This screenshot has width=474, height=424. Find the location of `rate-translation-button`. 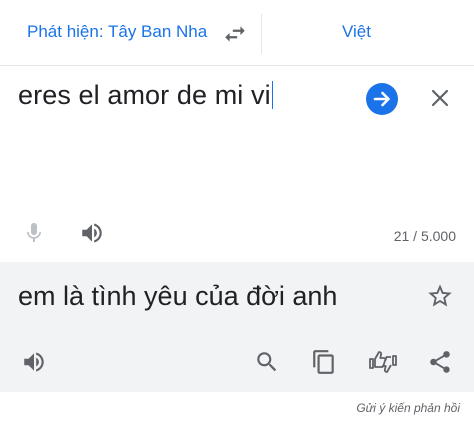

rate-translation-button is located at coordinates (382, 362).